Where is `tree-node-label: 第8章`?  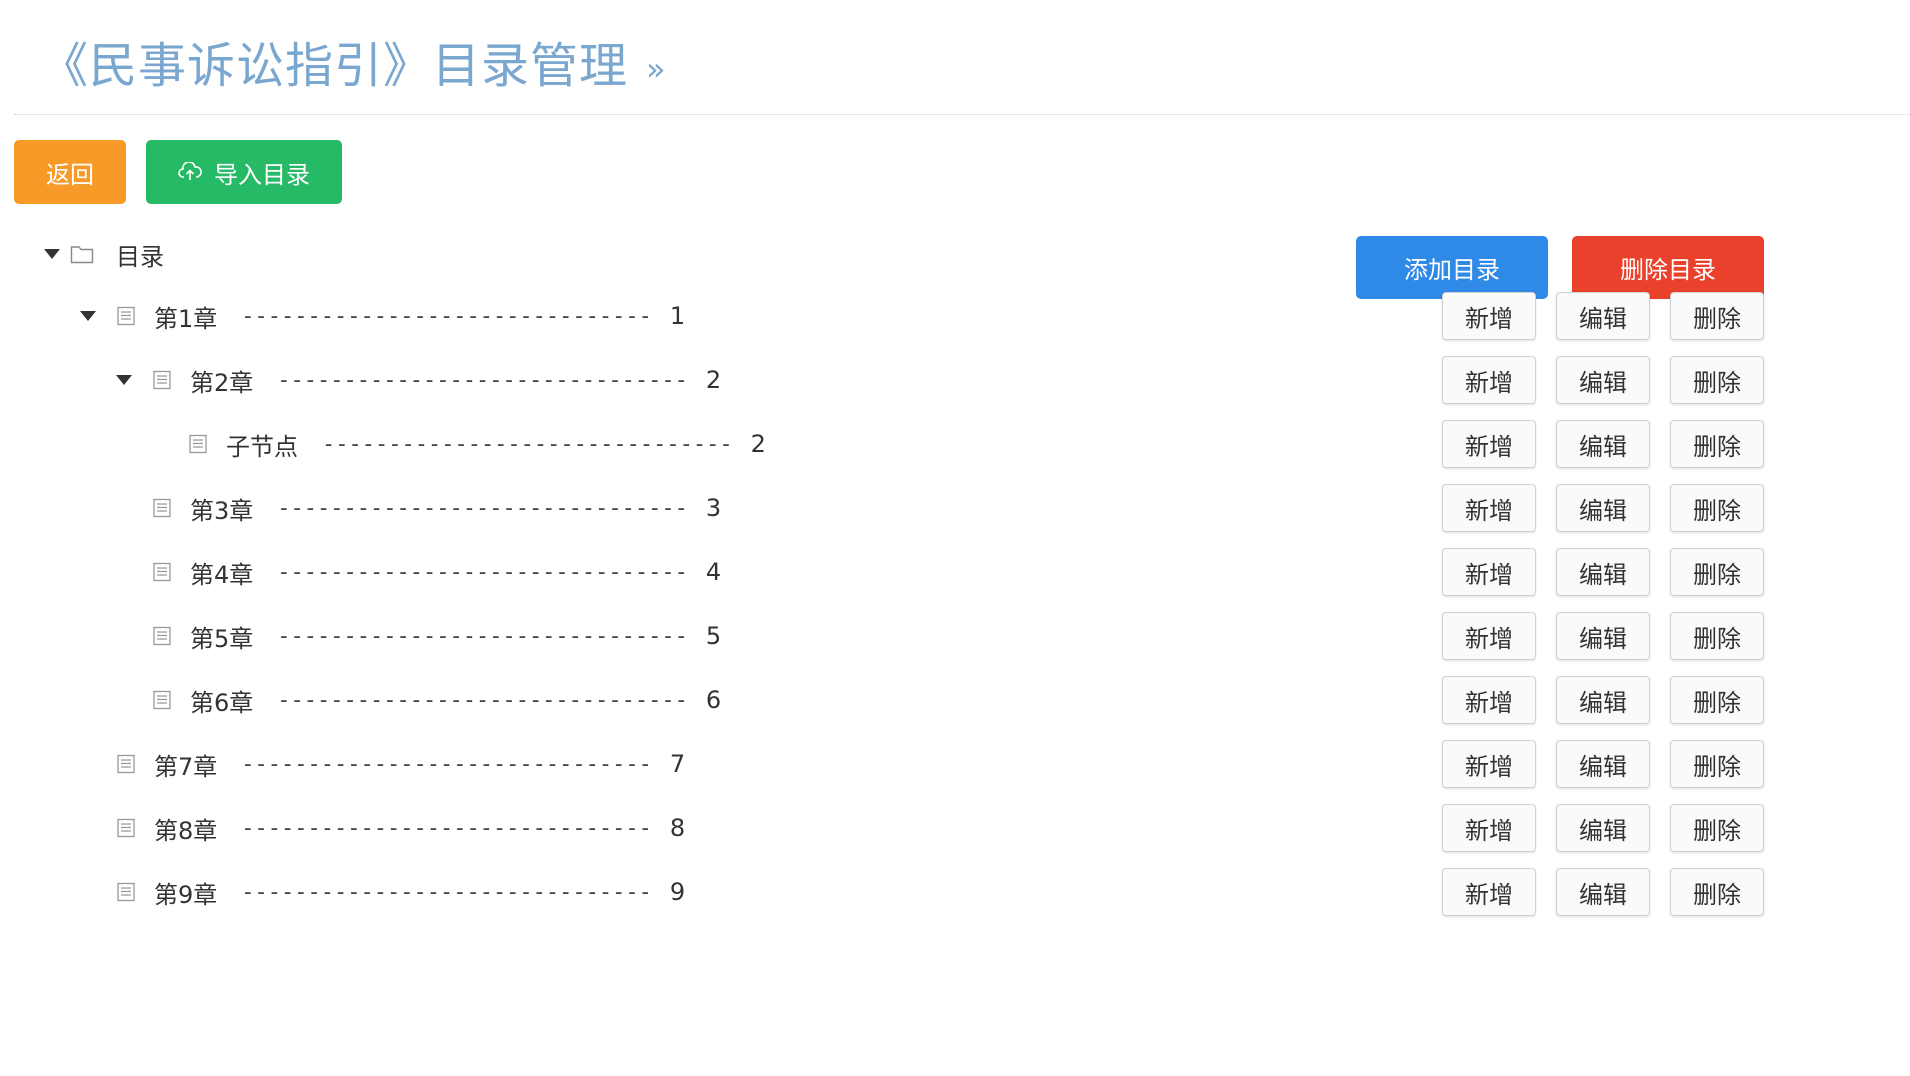 tree-node-label: 第8章 is located at coordinates (186, 830).